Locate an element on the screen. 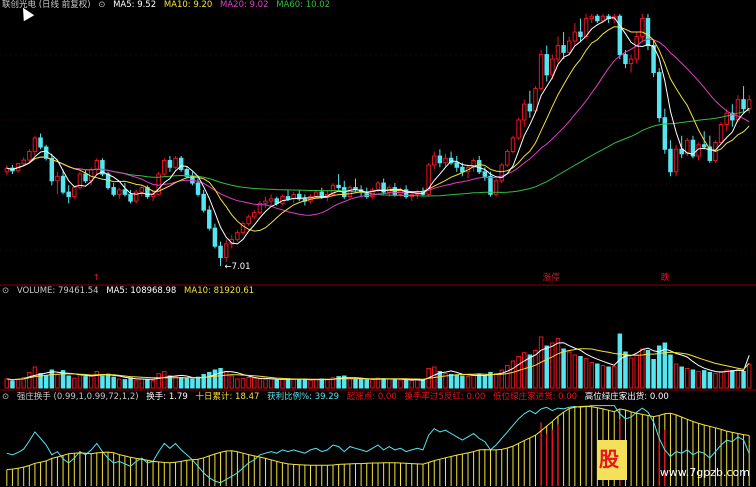 The width and height of the screenshot is (756, 487). indicator-name: 强庄换手 (0.99,1,0.99,72,1,2) is located at coordinates (78, 397).